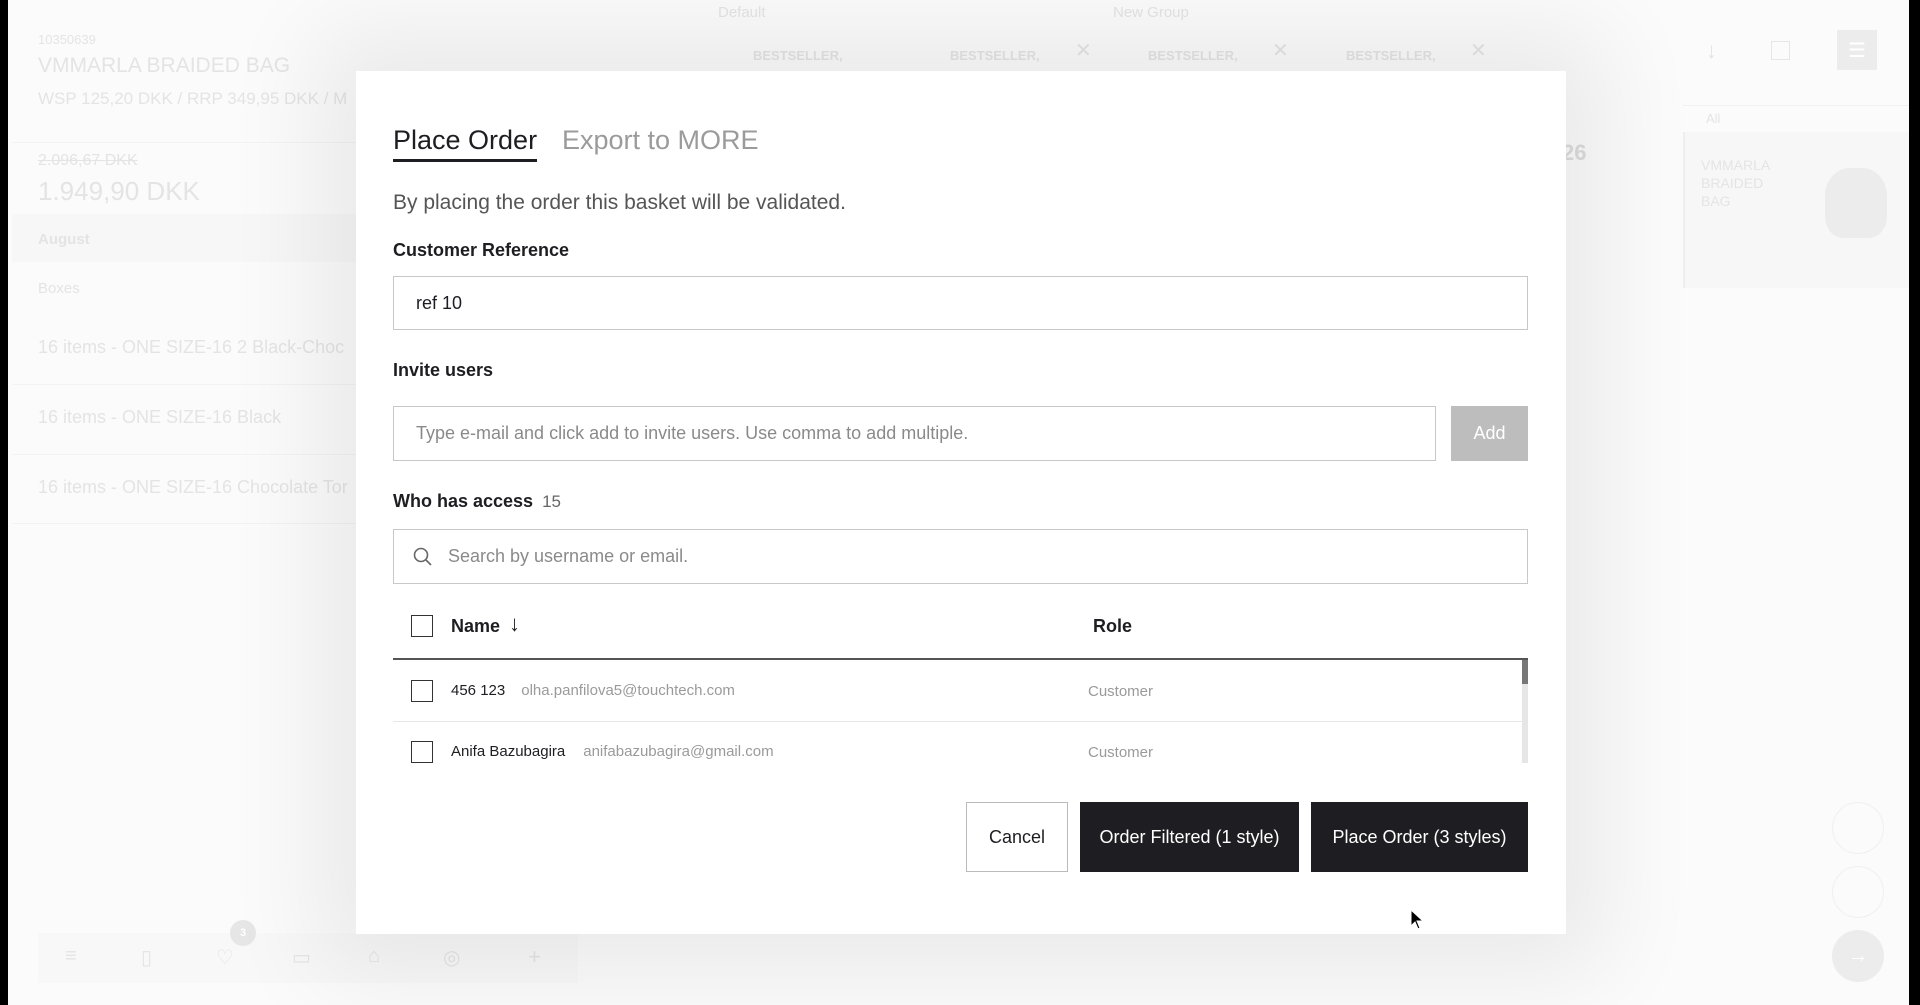 This screenshot has height=1005, width=1920. I want to click on menu-icon: ≡, so click(71, 956).